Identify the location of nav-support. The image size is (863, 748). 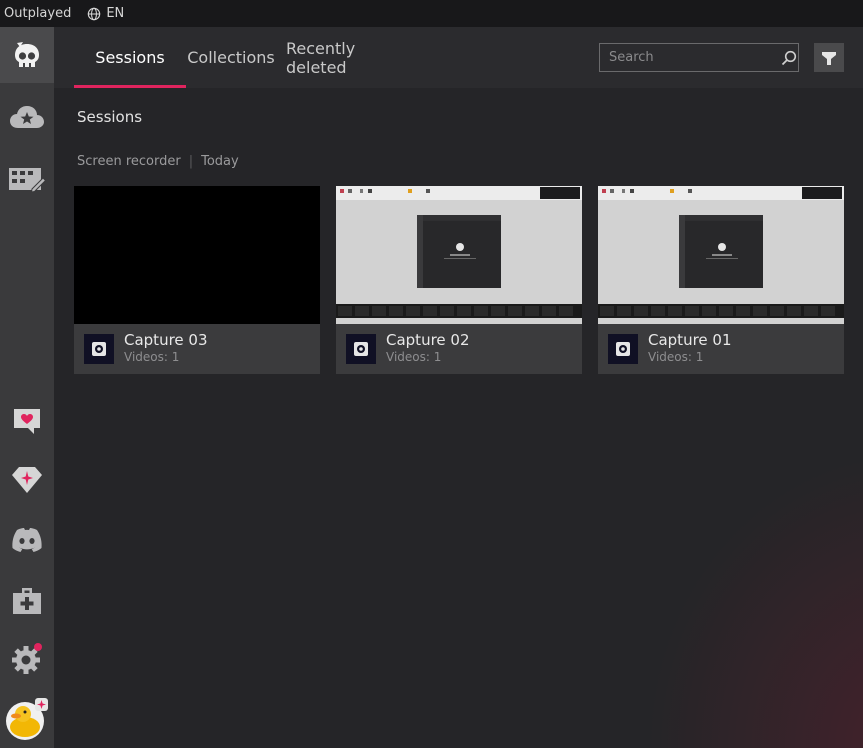
(27, 601).